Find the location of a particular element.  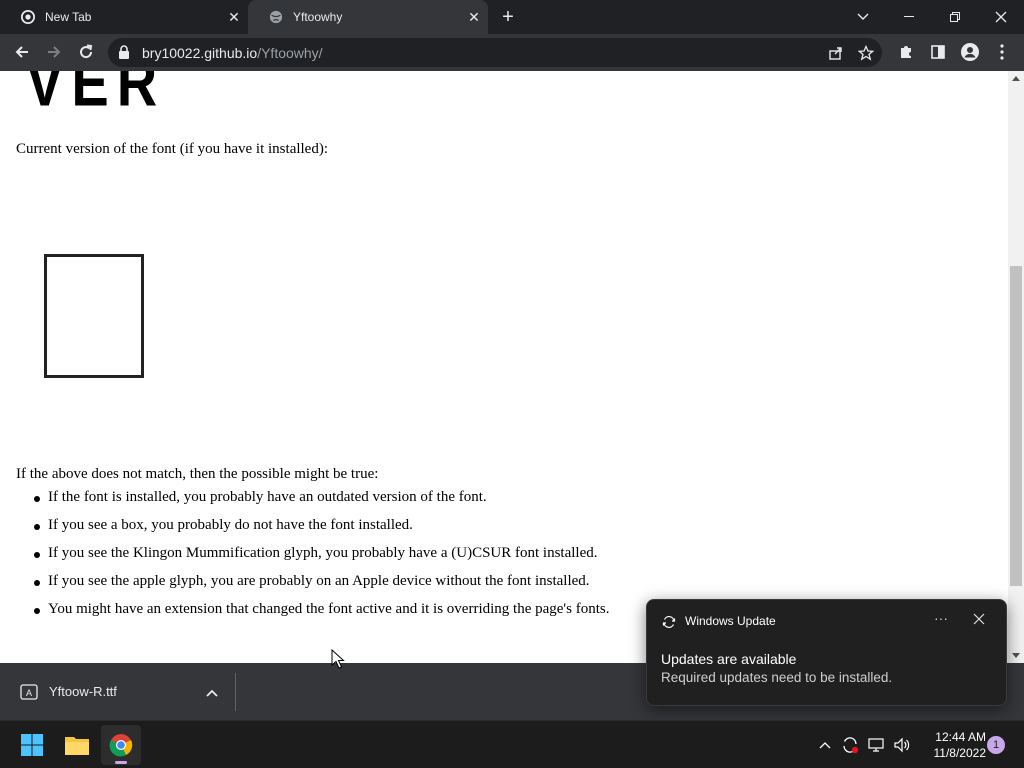

tab-new-tab: New Tab ✕ is located at coordinates (124, 17).